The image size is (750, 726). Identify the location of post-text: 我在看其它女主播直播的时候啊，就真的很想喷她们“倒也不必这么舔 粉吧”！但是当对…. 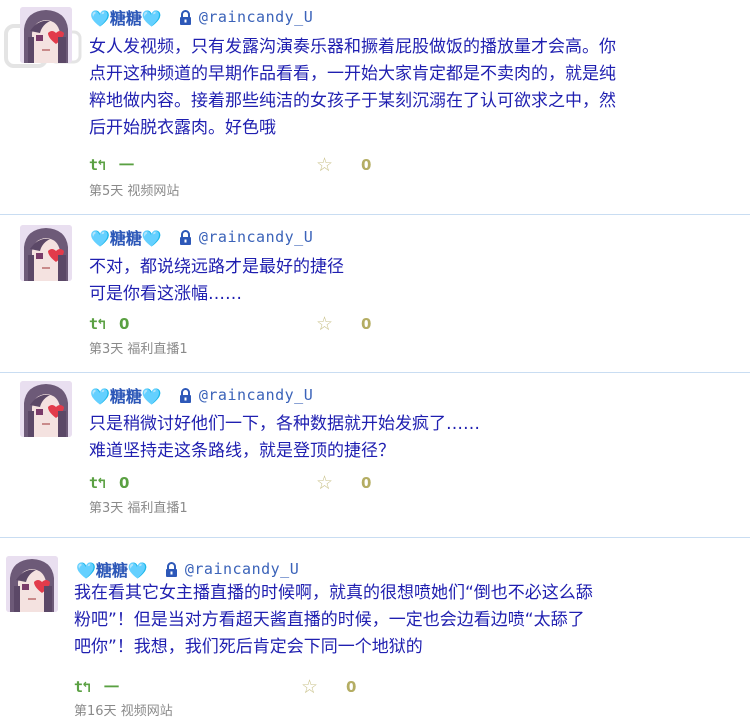
(333, 620).